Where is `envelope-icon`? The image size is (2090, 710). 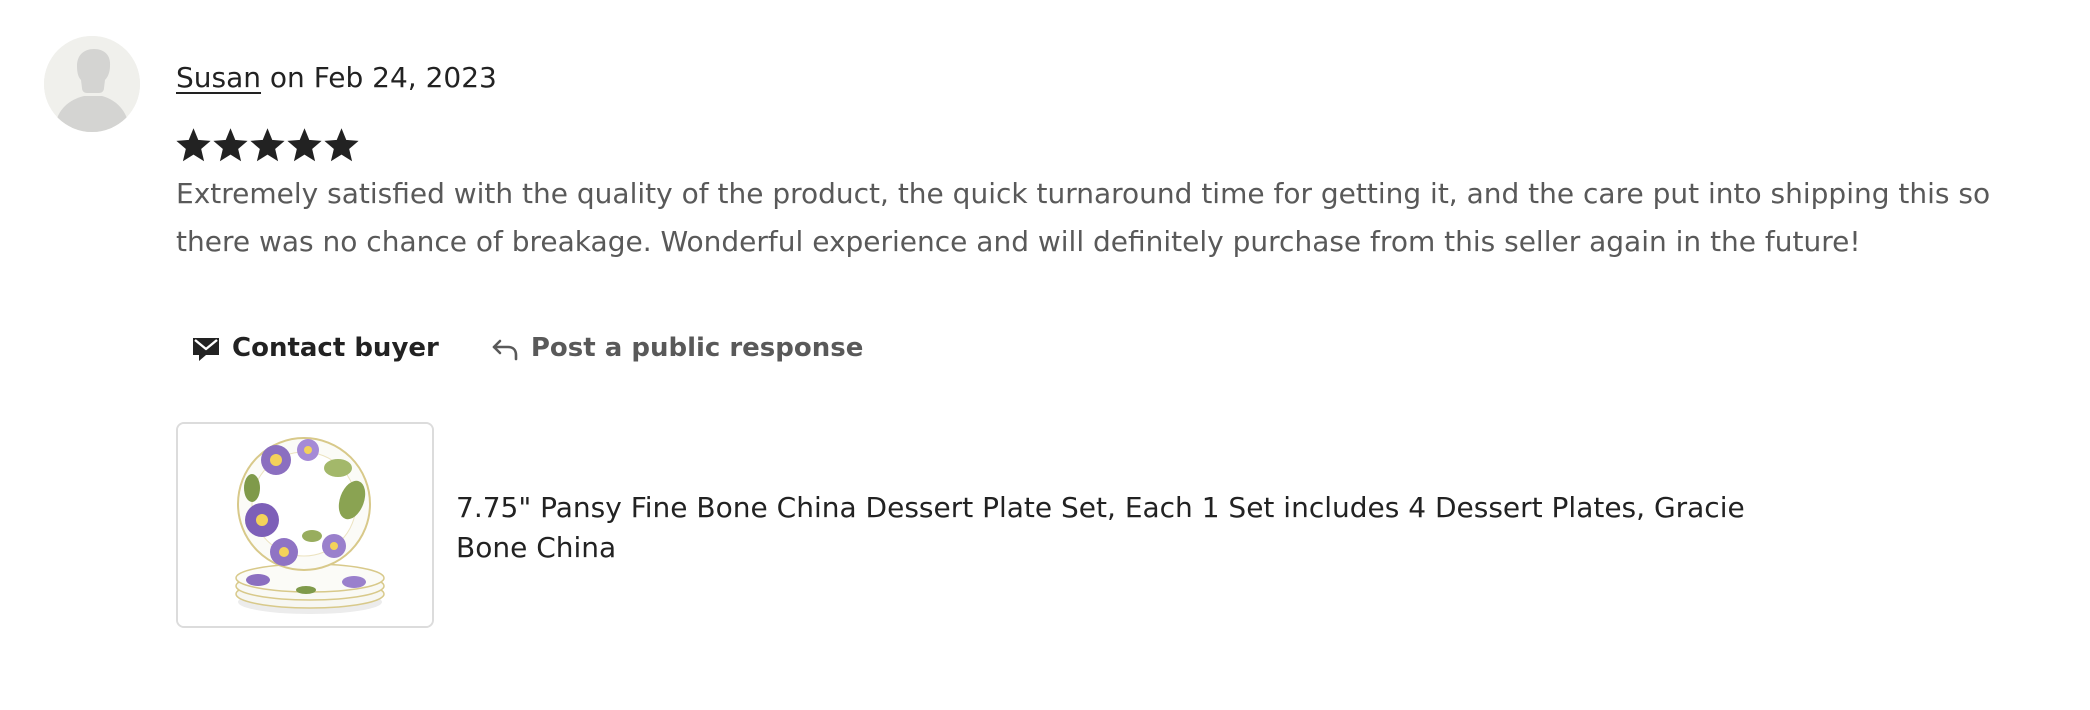 envelope-icon is located at coordinates (206, 349).